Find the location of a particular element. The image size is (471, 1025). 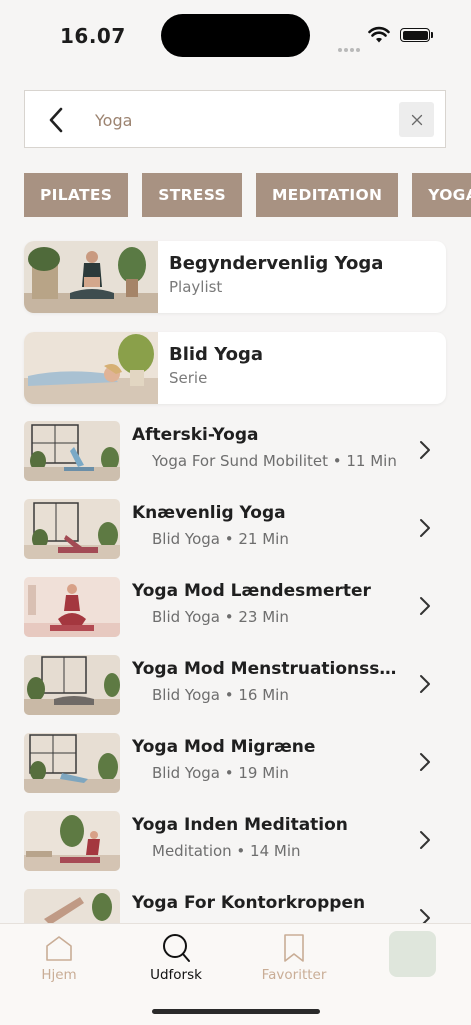

chevron-left-icon is located at coordinates (57, 120).